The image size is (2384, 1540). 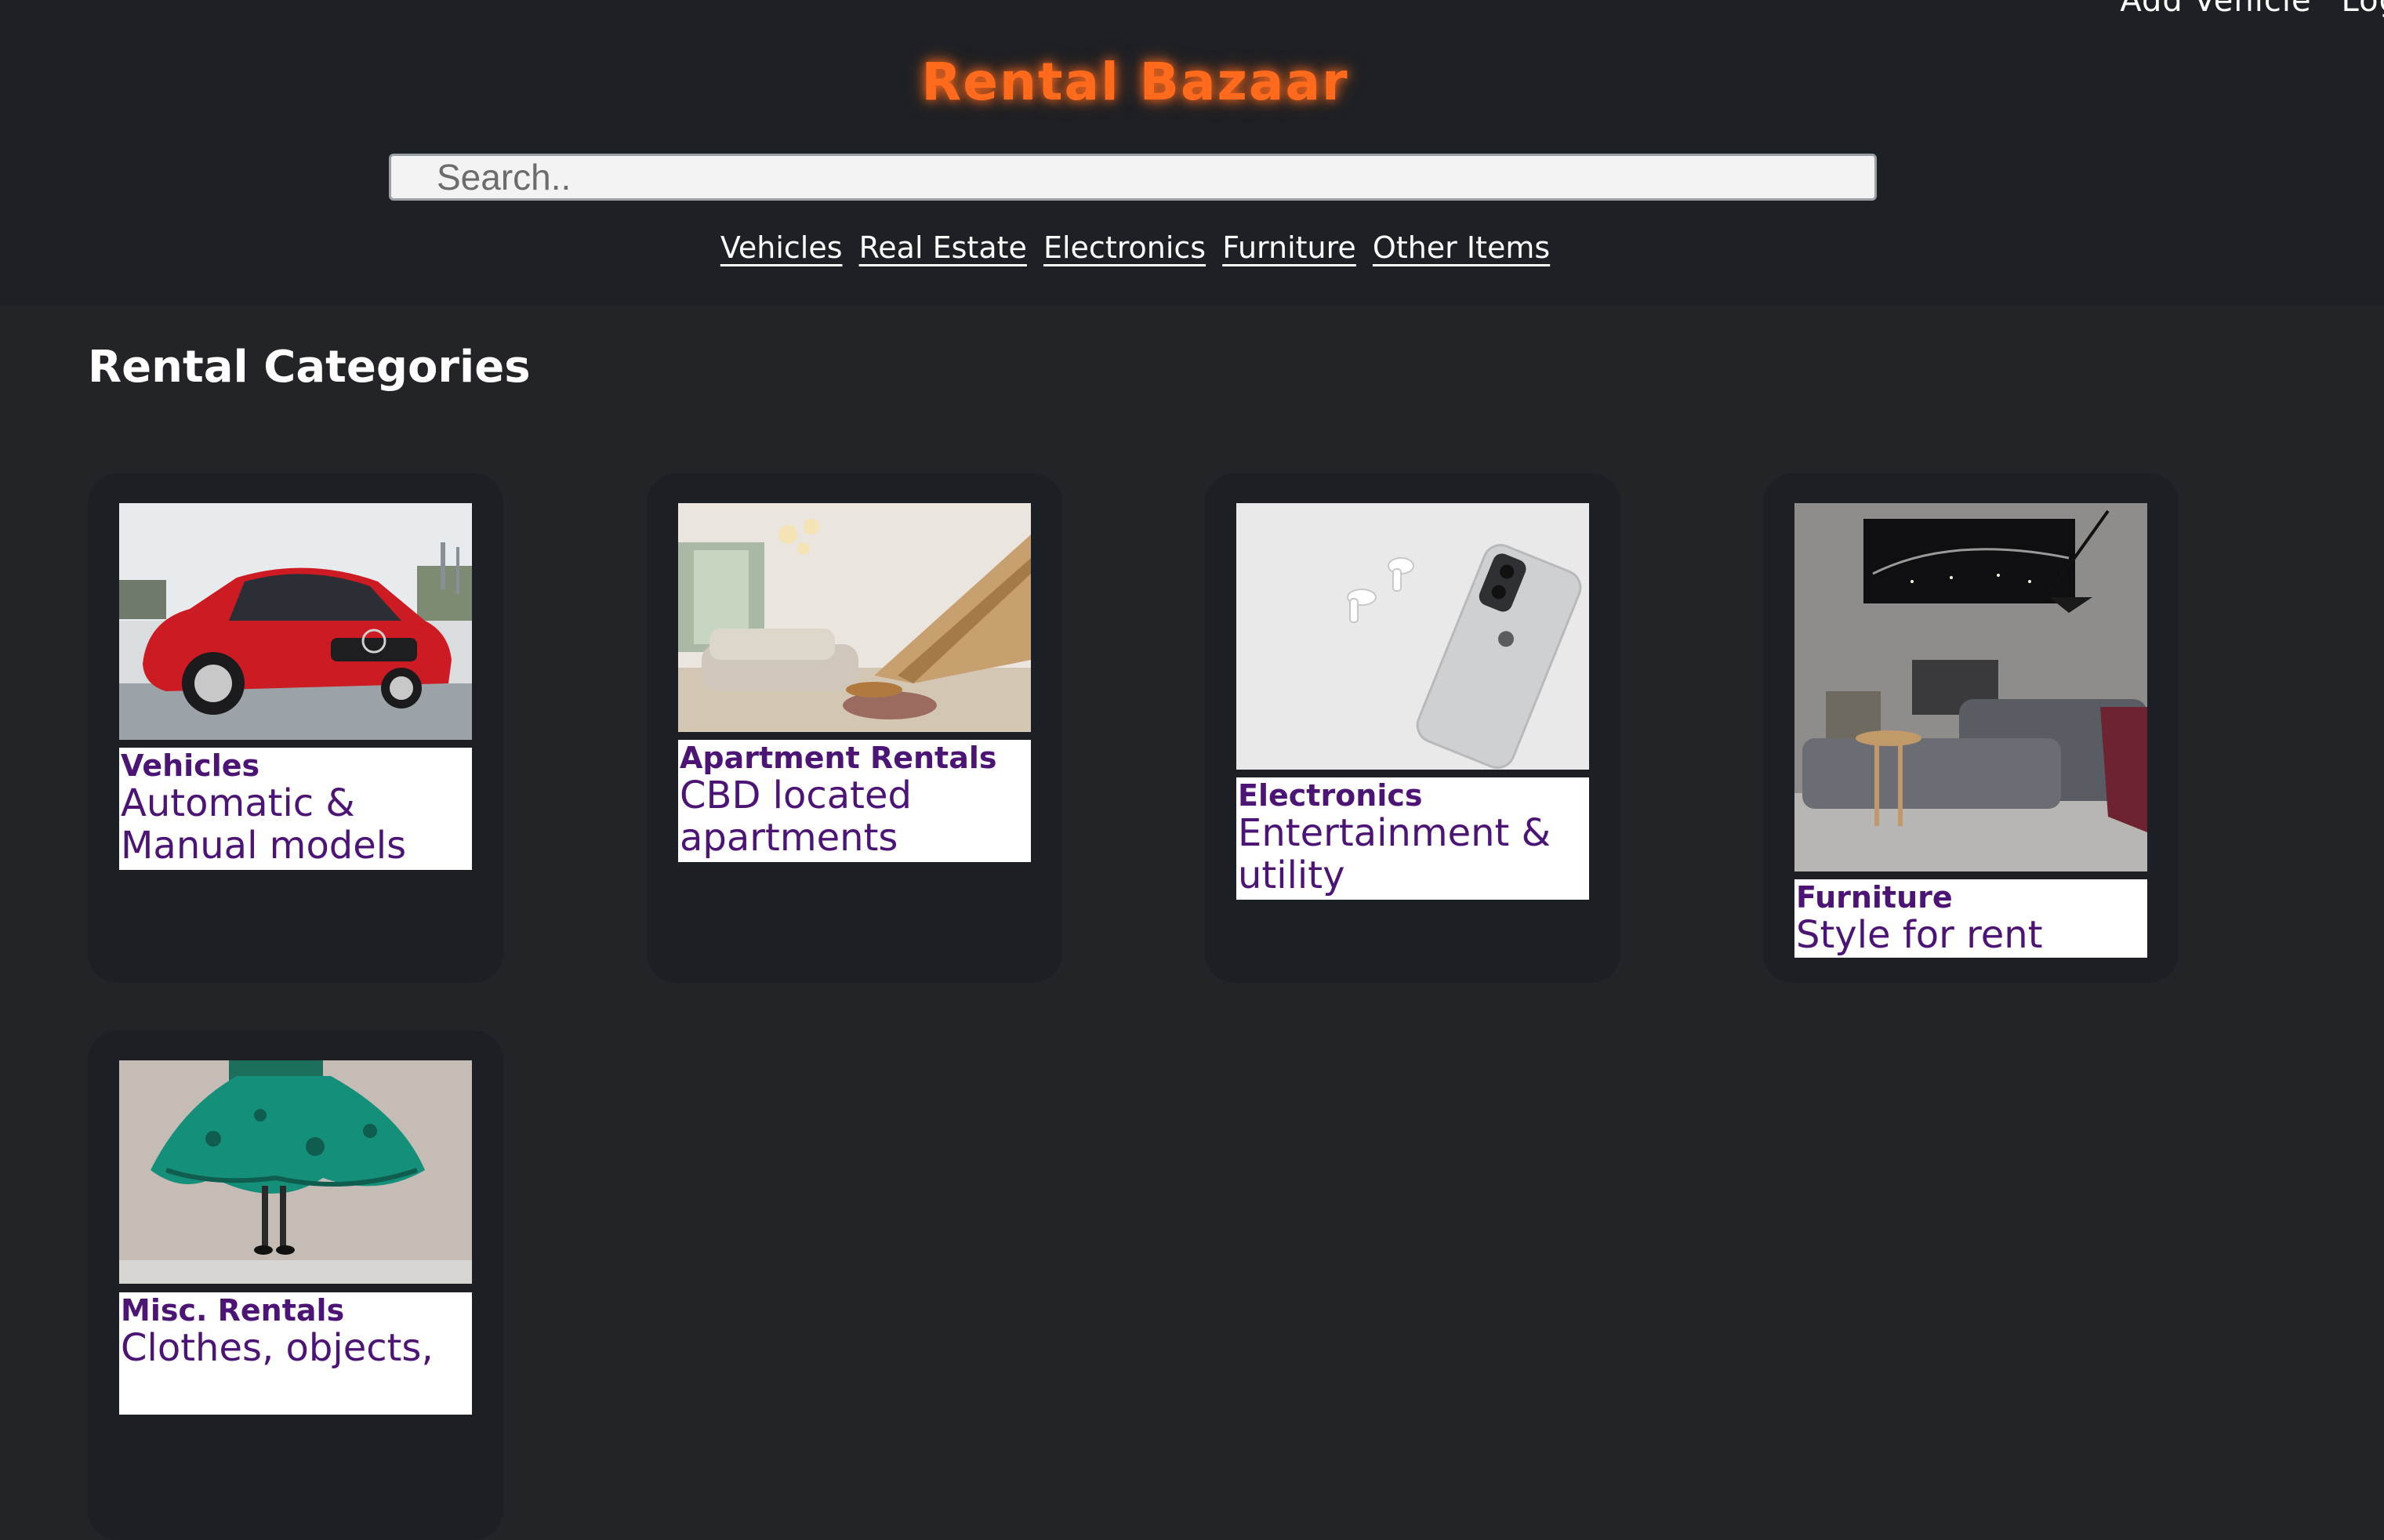 I want to click on card-description: Style for rent, so click(x=1920, y=935).